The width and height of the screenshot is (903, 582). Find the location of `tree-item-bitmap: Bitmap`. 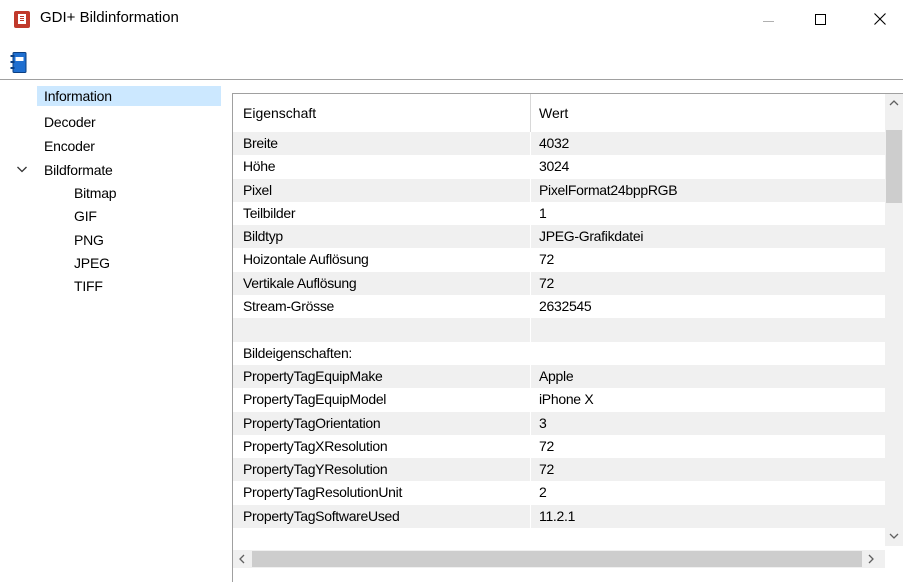

tree-item-bitmap: Bitmap is located at coordinates (95, 193).